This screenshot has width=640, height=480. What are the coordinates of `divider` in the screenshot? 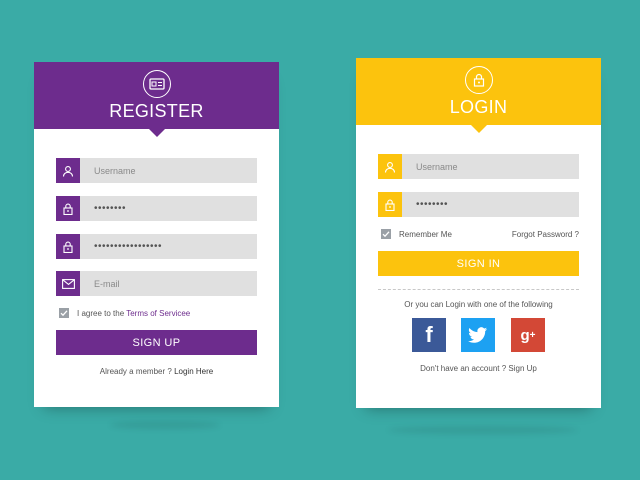 It's located at (478, 289).